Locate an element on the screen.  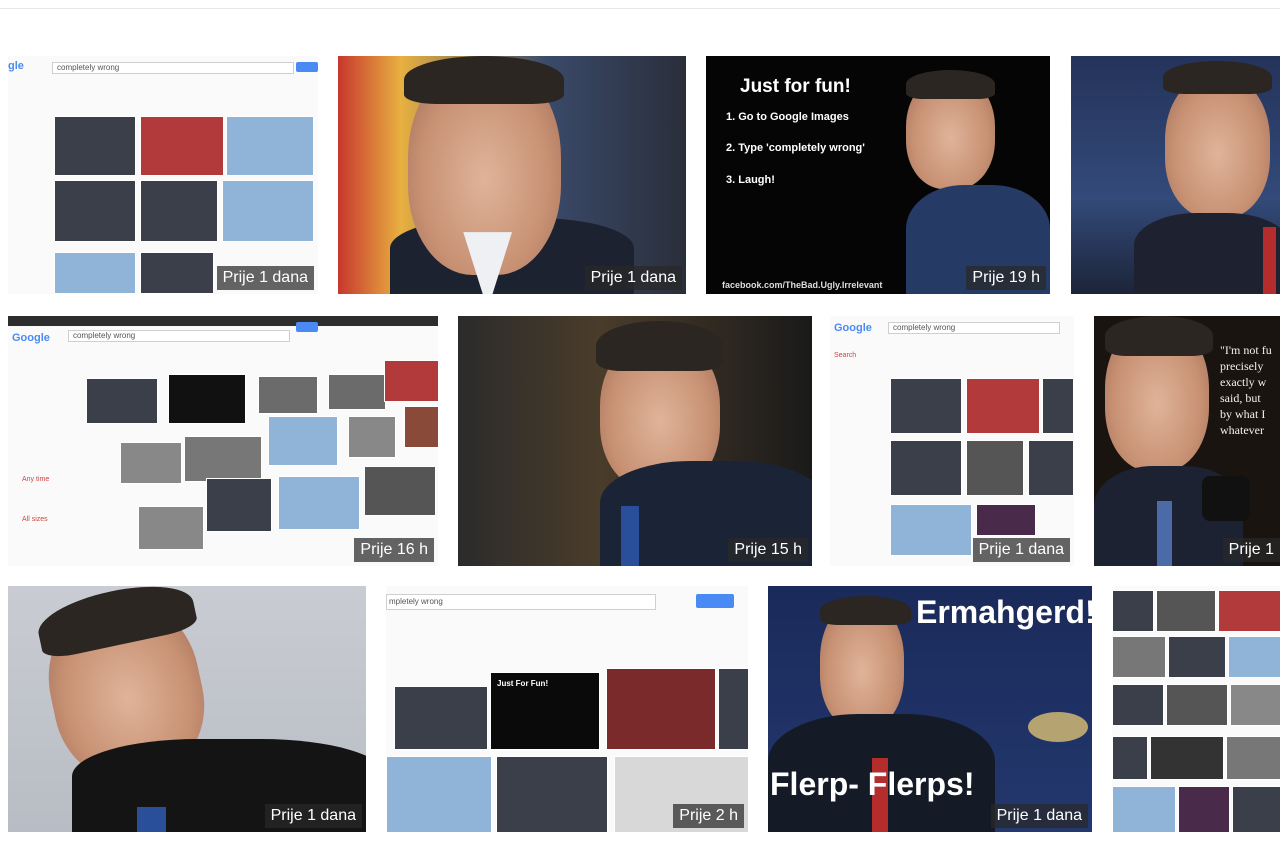
quote-line: precisely is located at coordinates (1242, 366).